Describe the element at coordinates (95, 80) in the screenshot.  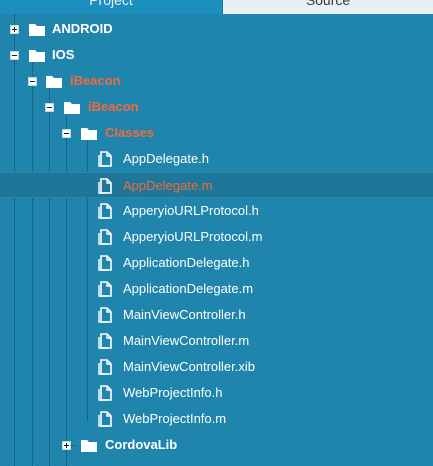
I see `tree-label-ibeacon-group: iBeacon` at that location.